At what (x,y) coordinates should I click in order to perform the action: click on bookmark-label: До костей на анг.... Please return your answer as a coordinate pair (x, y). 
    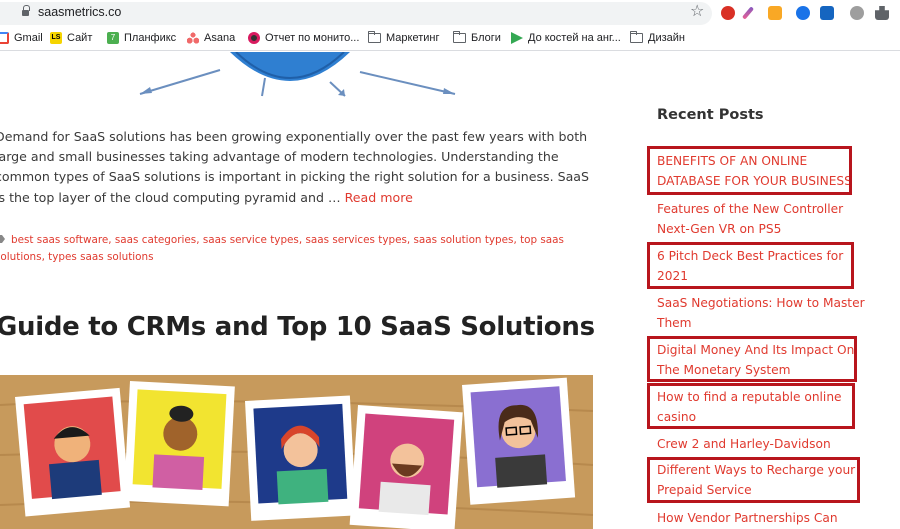
    Looking at the image, I should click on (574, 38).